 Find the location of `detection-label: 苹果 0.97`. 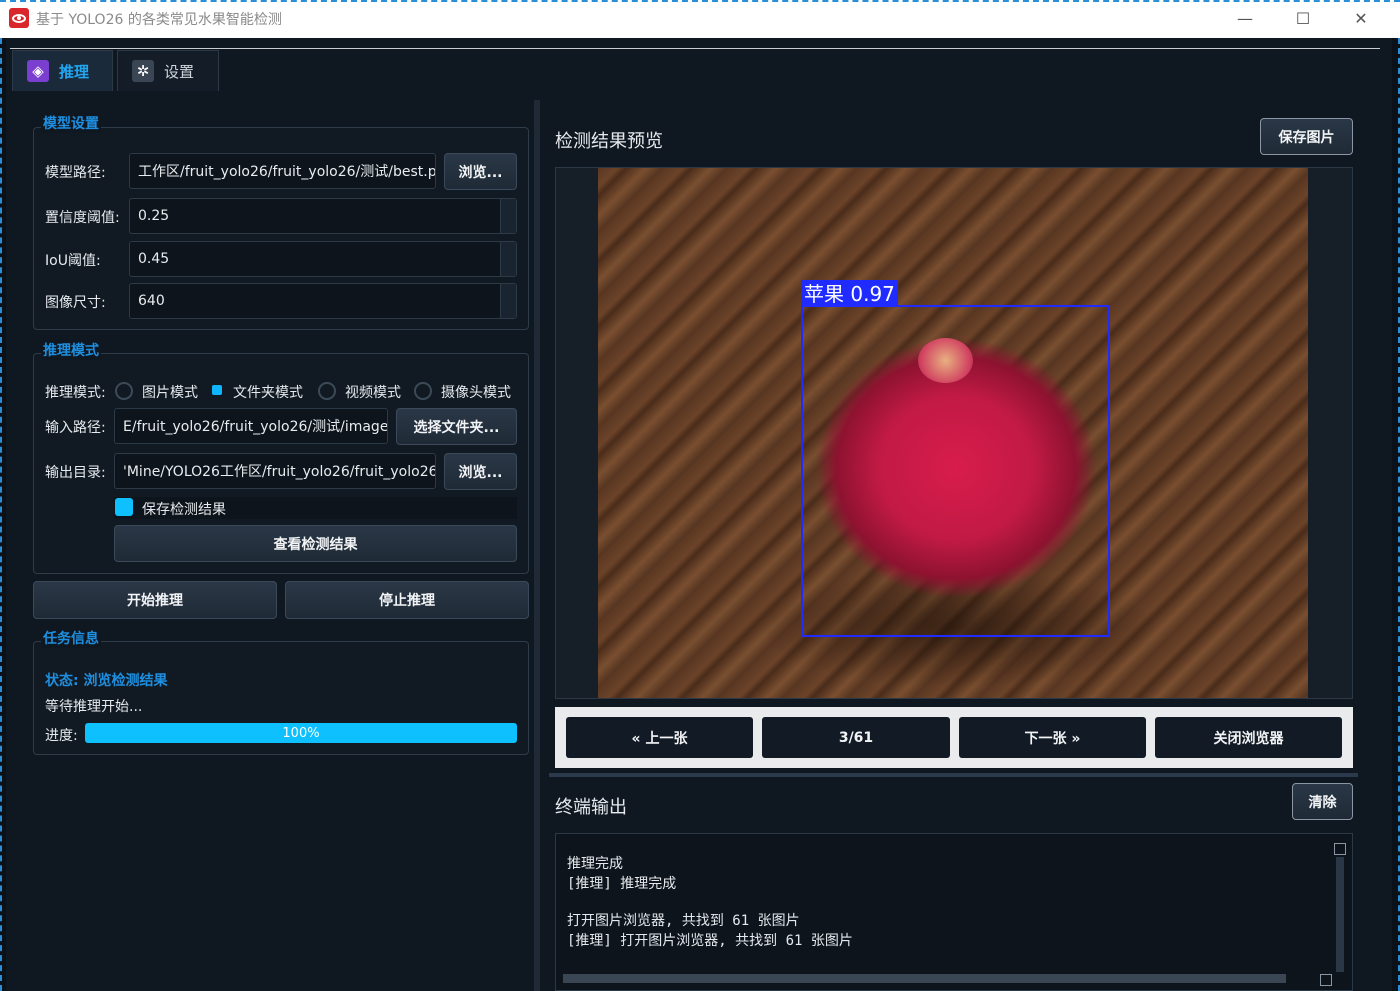

detection-label: 苹果 0.97 is located at coordinates (849, 293).